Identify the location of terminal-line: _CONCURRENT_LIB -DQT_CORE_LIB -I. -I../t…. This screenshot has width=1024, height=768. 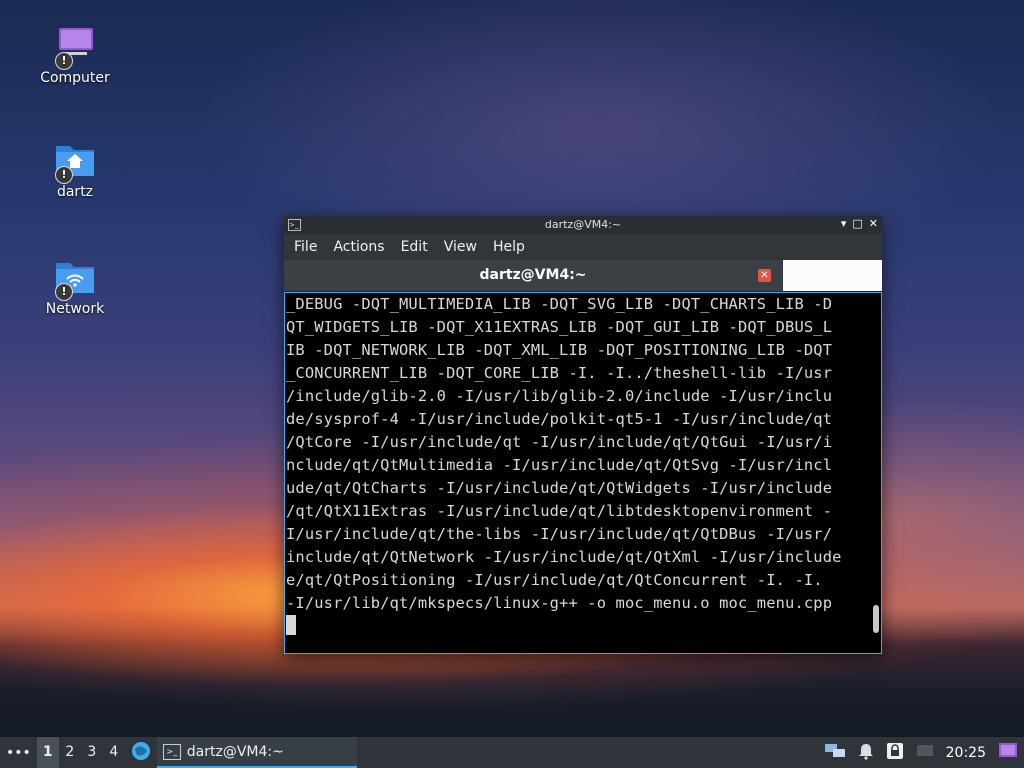
(559, 373).